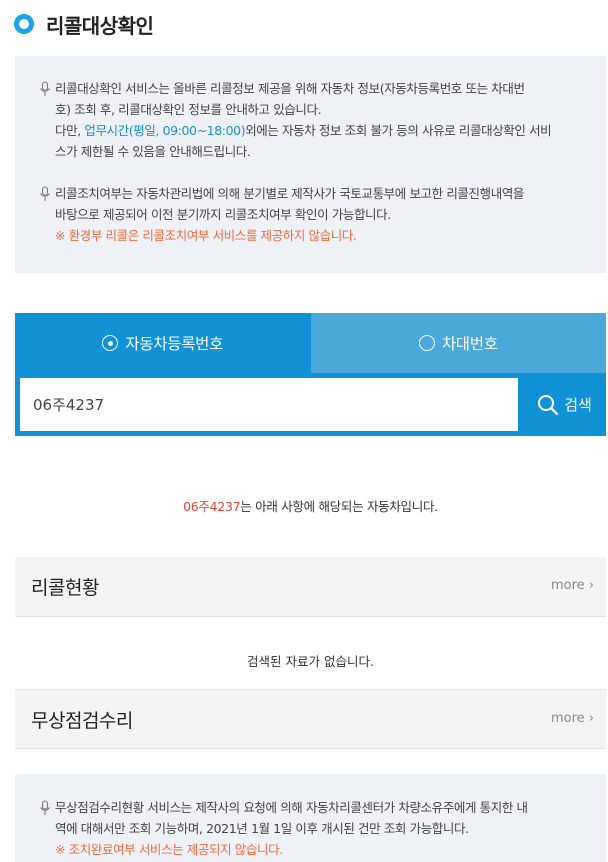  Describe the element at coordinates (169, 849) in the screenshot. I see `warning-text: ※ 조치완료여부 서비스는 제공되지 않습니다.` at that location.